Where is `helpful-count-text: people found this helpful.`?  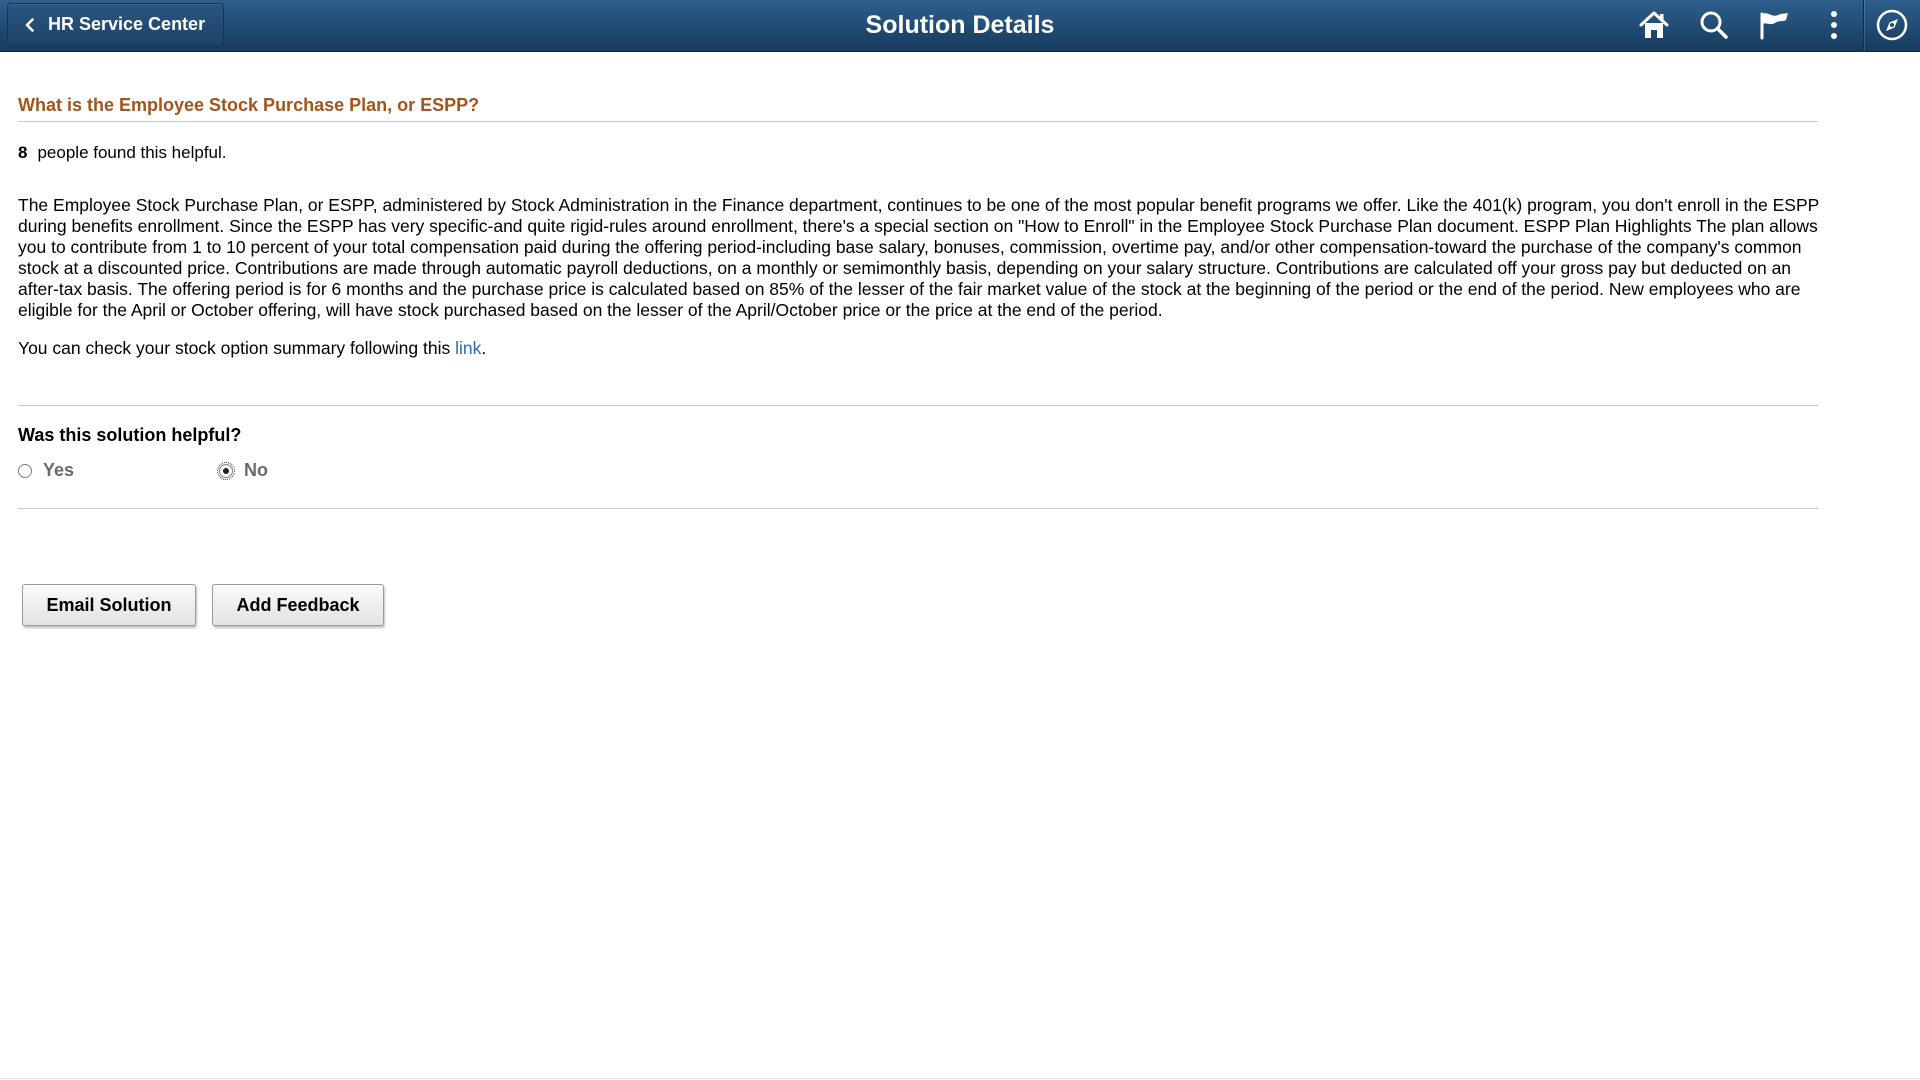 helpful-count-text: people found this helpful. is located at coordinates (132, 152).